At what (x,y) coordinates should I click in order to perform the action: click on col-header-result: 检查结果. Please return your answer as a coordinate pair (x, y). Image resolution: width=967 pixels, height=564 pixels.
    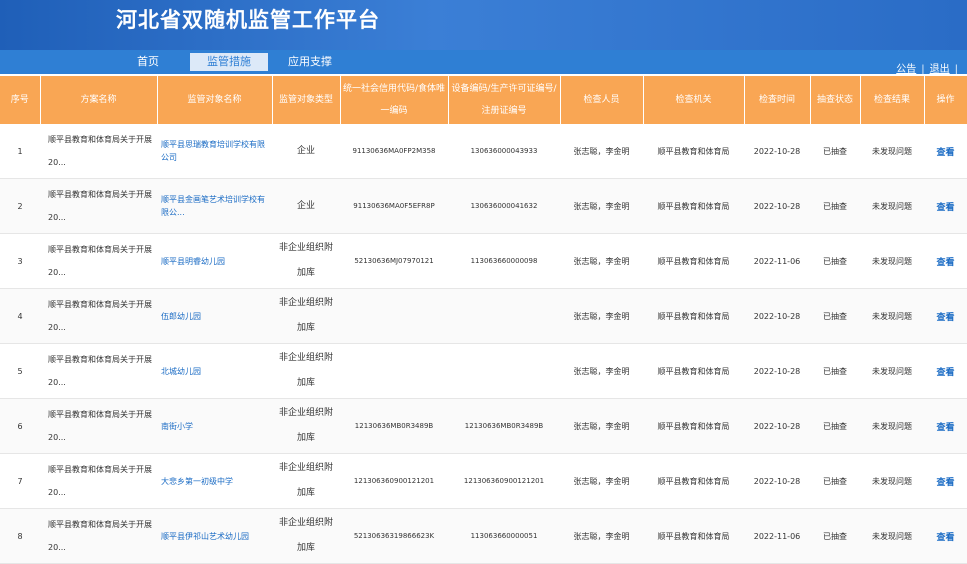
    Looking at the image, I should click on (892, 100).